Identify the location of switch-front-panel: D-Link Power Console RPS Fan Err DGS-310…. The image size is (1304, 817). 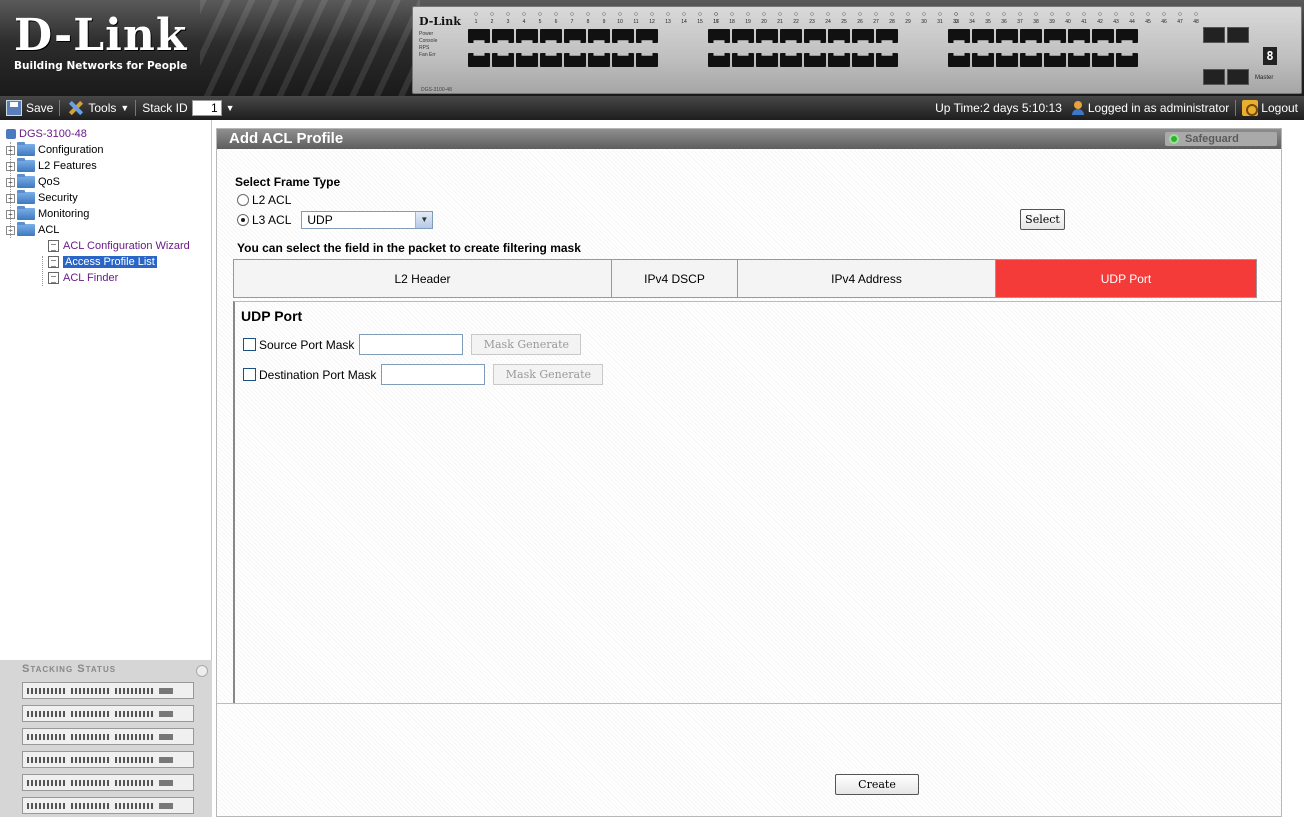
(857, 50).